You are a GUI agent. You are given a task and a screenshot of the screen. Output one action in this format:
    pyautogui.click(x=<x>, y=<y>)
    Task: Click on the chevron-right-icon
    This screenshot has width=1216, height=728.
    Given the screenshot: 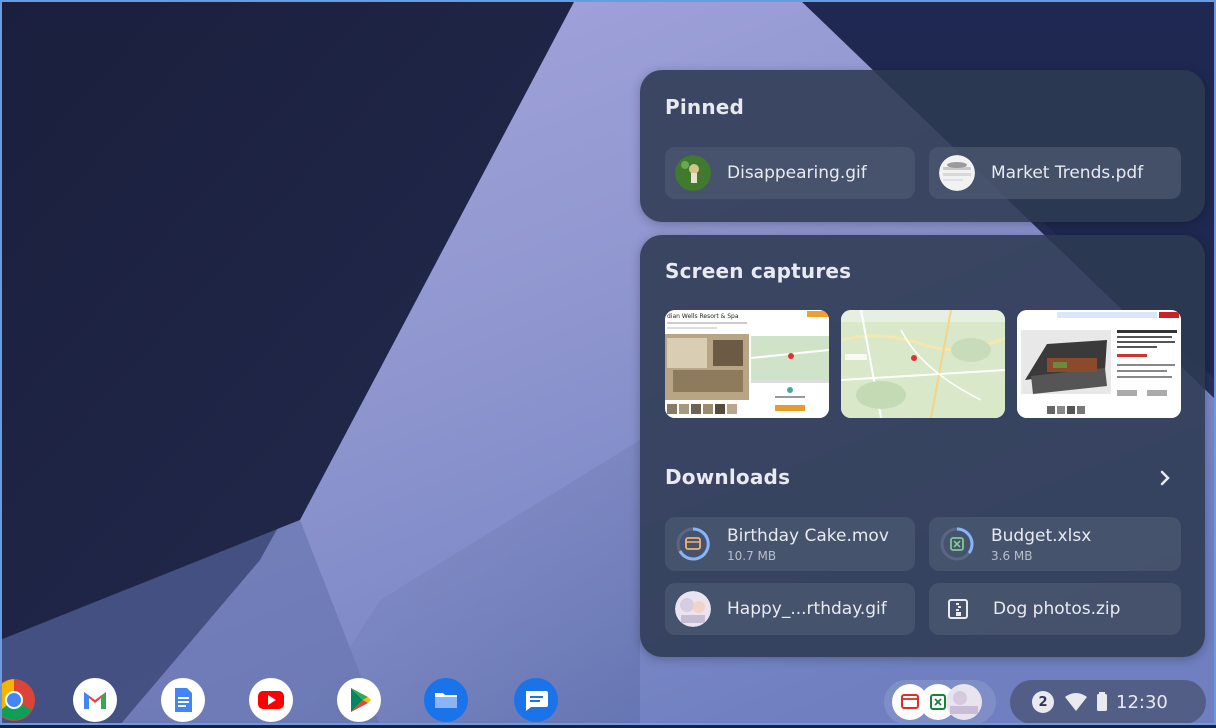 What is the action you would take?
    pyautogui.click(x=1165, y=478)
    